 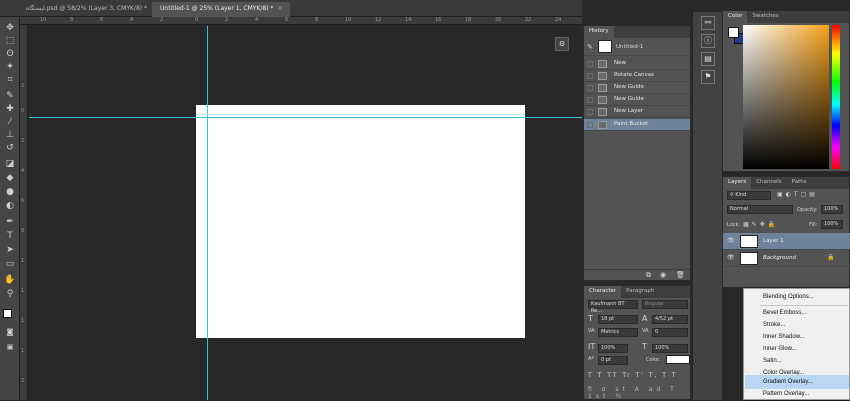 What do you see at coordinates (562, 44) in the screenshot?
I see `workspace-toggle-icon: ⚙` at bounding box center [562, 44].